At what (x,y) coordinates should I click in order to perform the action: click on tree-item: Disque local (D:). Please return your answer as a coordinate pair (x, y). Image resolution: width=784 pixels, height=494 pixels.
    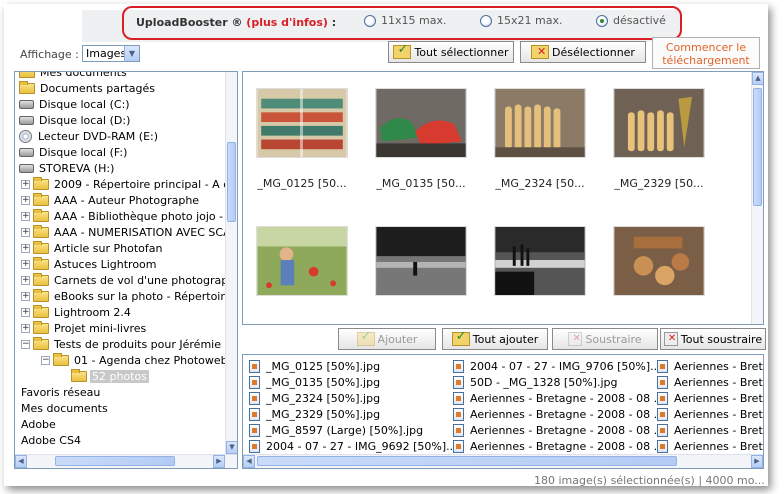
    Looking at the image, I should click on (75, 120).